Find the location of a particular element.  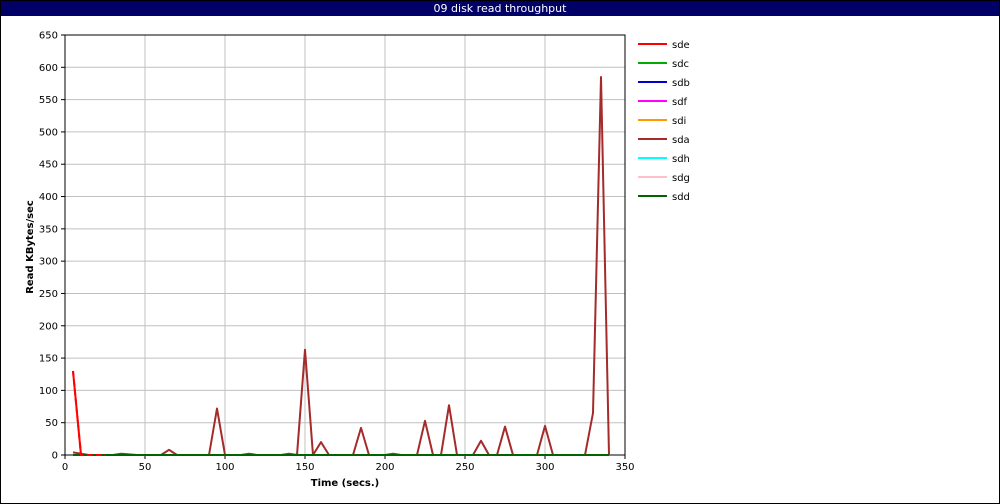

x-tick-label: 300 is located at coordinates (544, 467).